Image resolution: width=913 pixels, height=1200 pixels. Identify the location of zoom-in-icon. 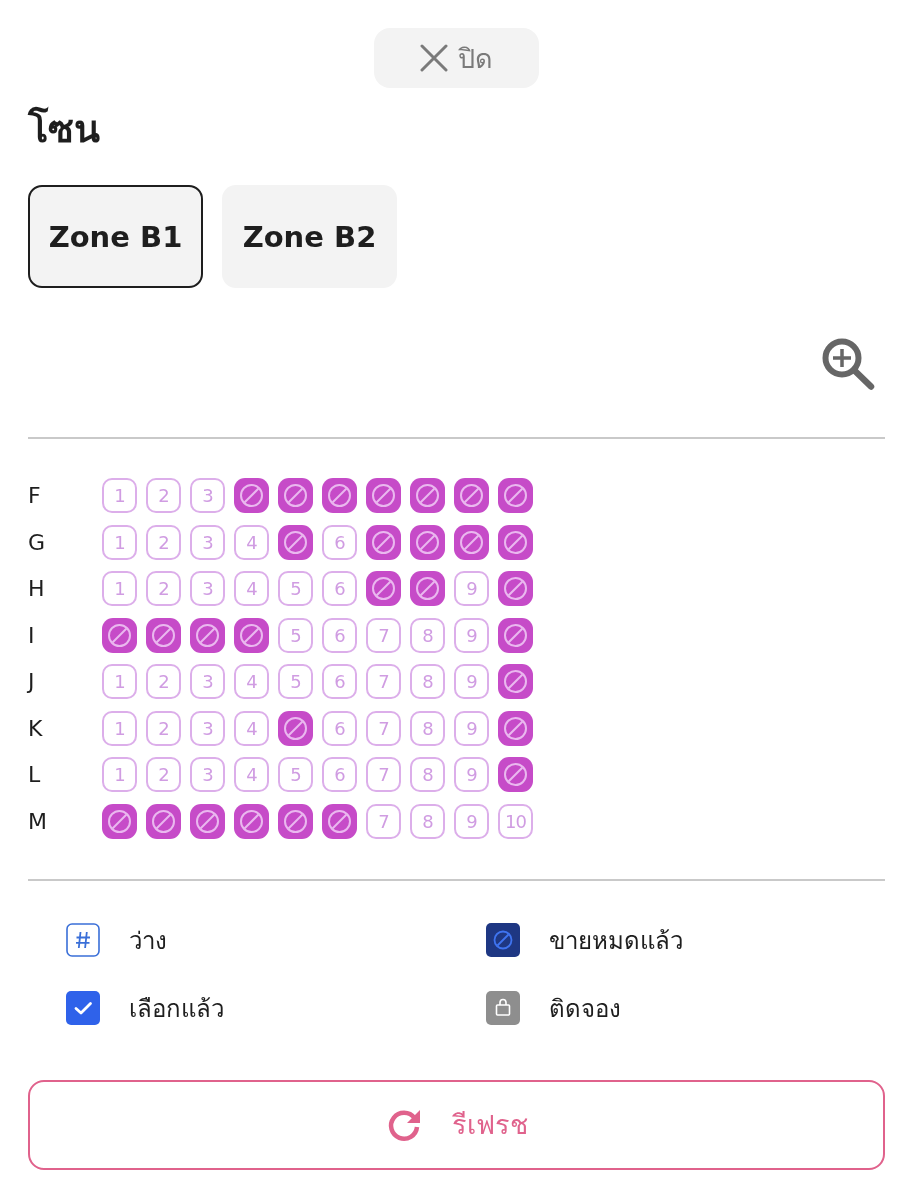
(848, 364).